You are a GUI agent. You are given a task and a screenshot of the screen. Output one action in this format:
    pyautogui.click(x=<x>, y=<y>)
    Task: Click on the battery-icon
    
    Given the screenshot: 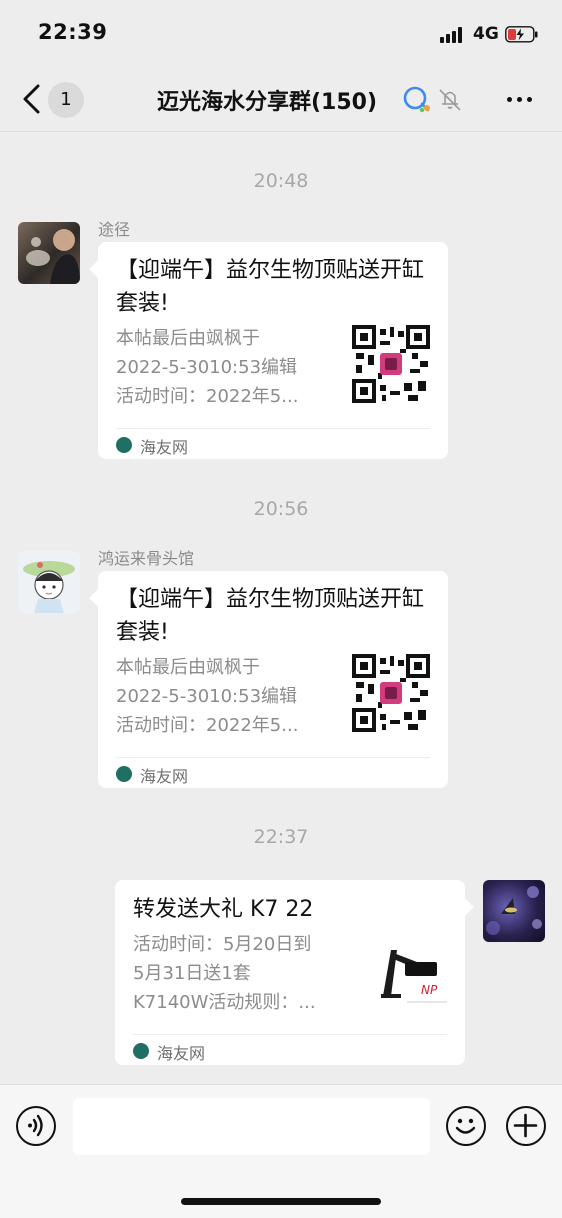 What is the action you would take?
    pyautogui.click(x=521, y=34)
    